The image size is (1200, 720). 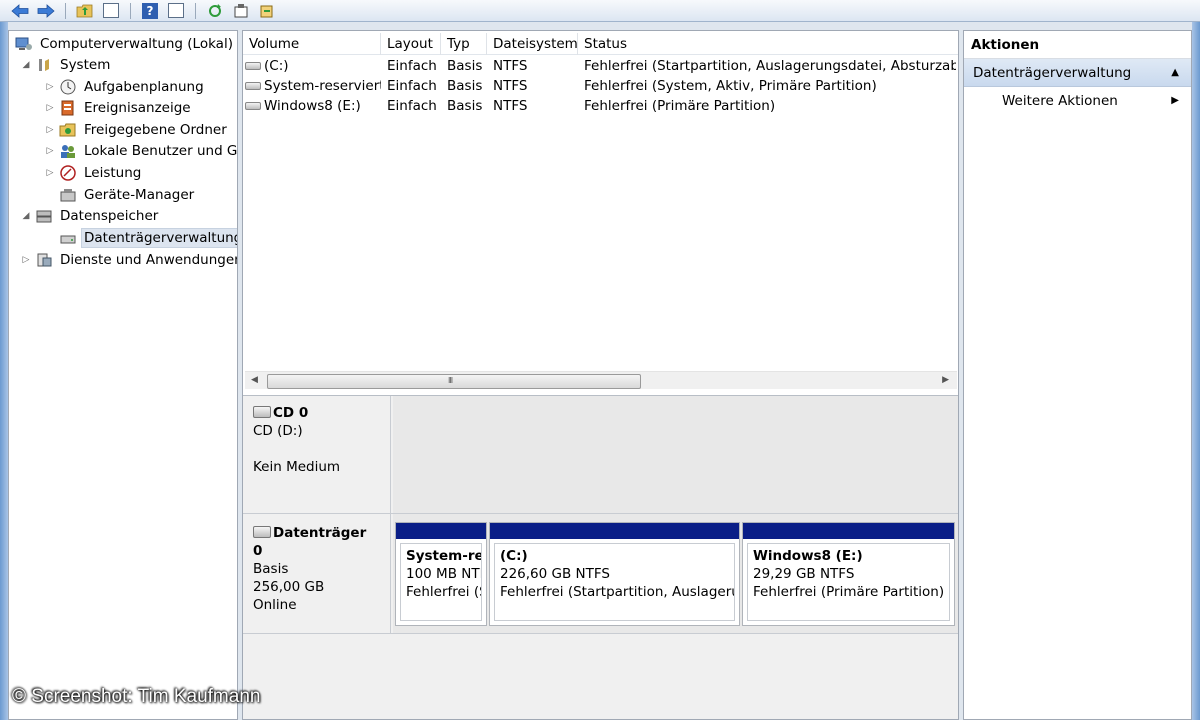 What do you see at coordinates (1175, 100) in the screenshot?
I see `submenu-arrow-icon: ▶` at bounding box center [1175, 100].